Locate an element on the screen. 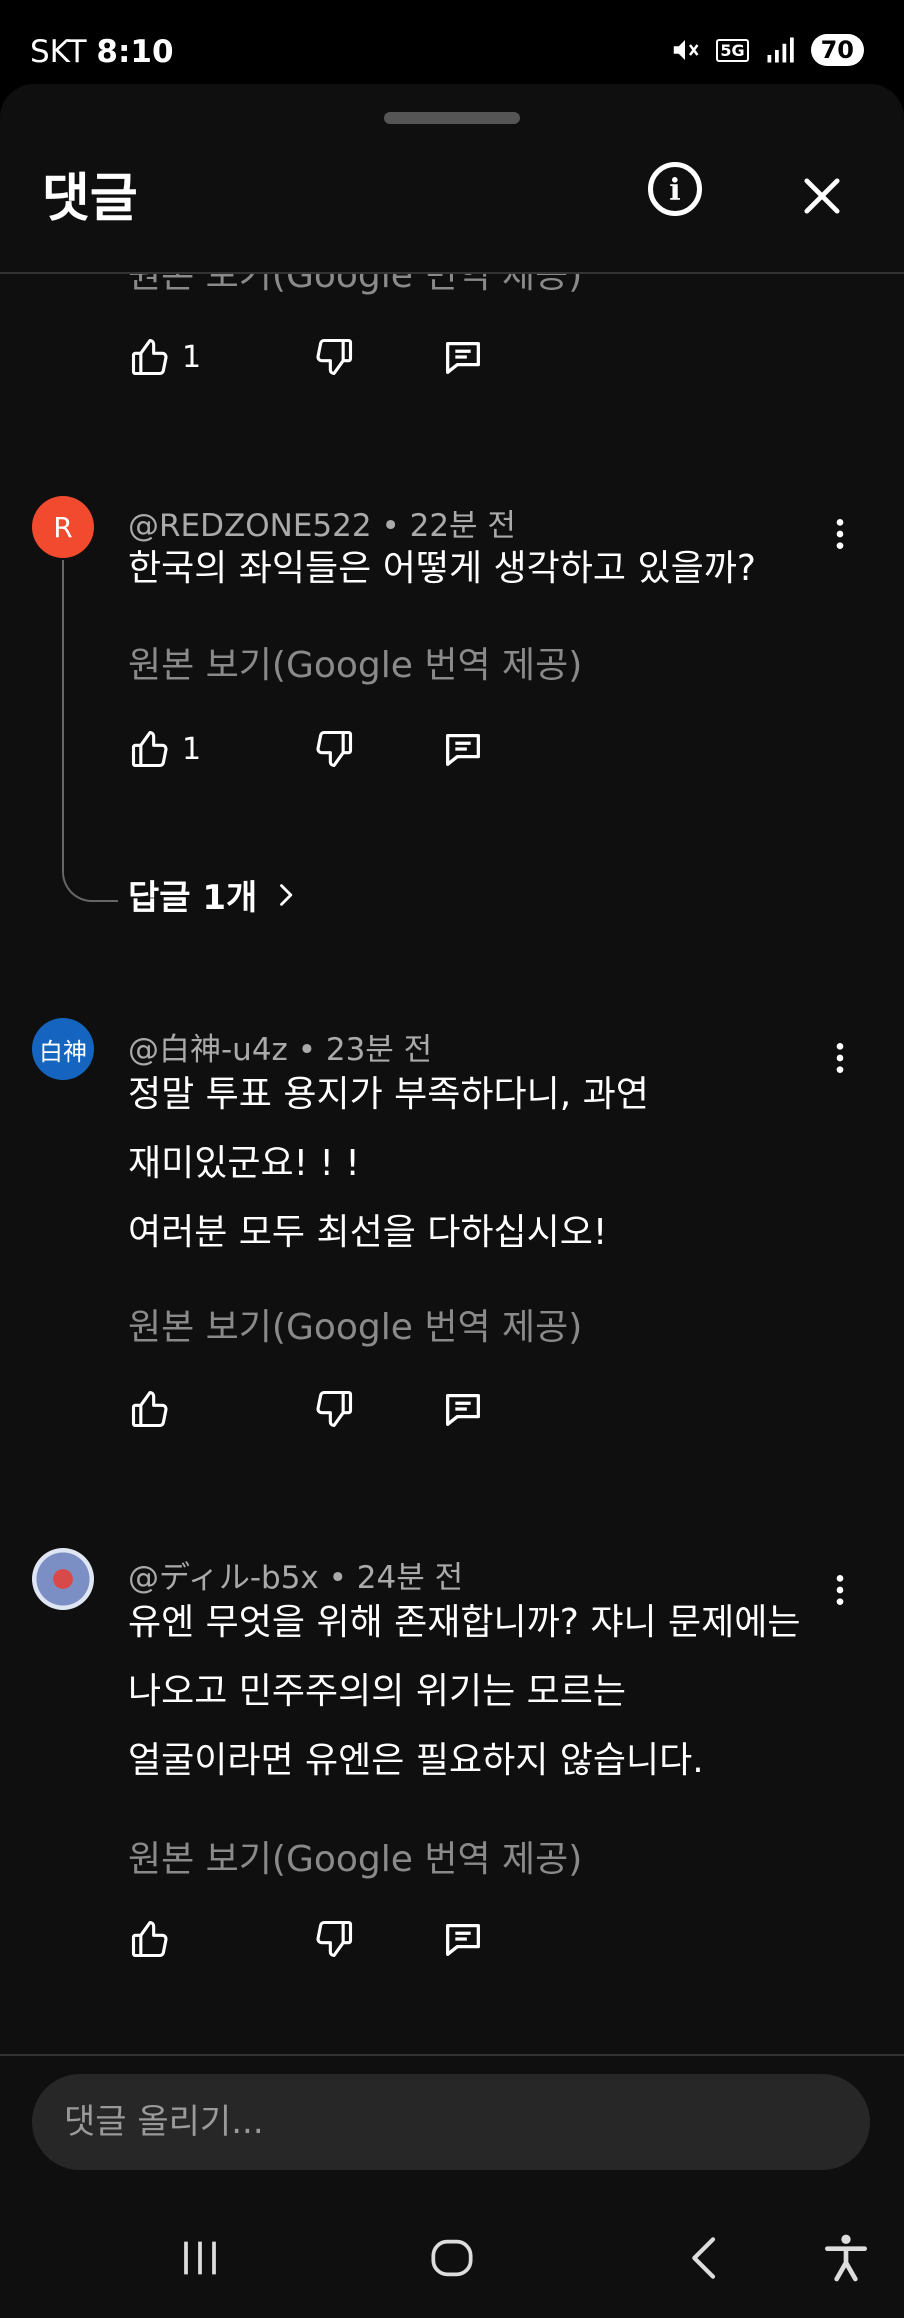  comment-line: 유엔 무엇을 위해 존재합니까? 쟈니 문제에는 is located at coordinates (464, 1622).